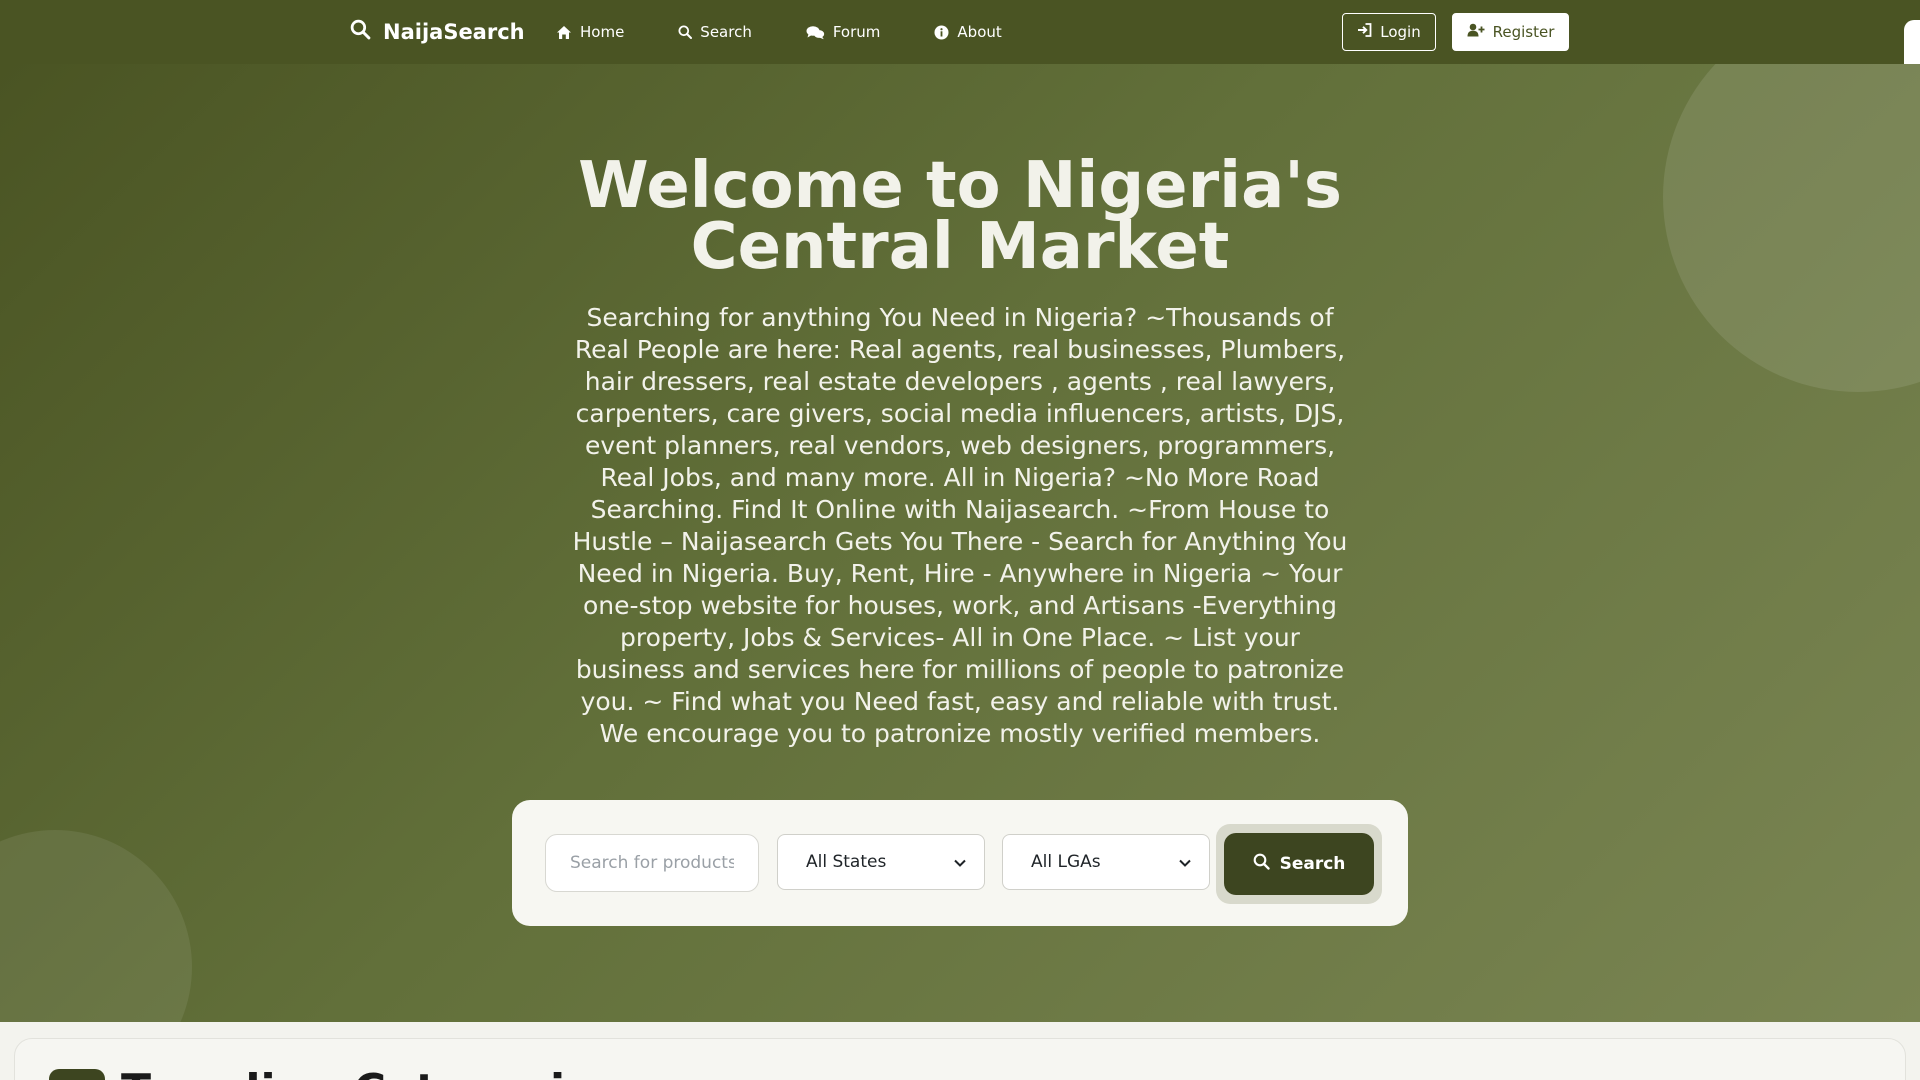  I want to click on comments-icon, so click(815, 32).